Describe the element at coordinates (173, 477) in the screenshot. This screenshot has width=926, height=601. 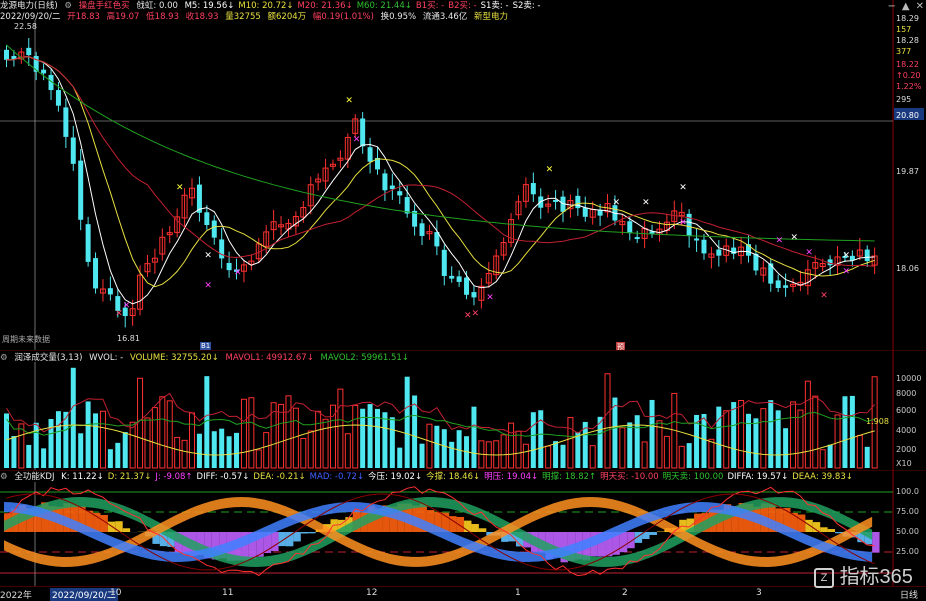
I see `kdj-value-2: J: -9.08↑` at that location.